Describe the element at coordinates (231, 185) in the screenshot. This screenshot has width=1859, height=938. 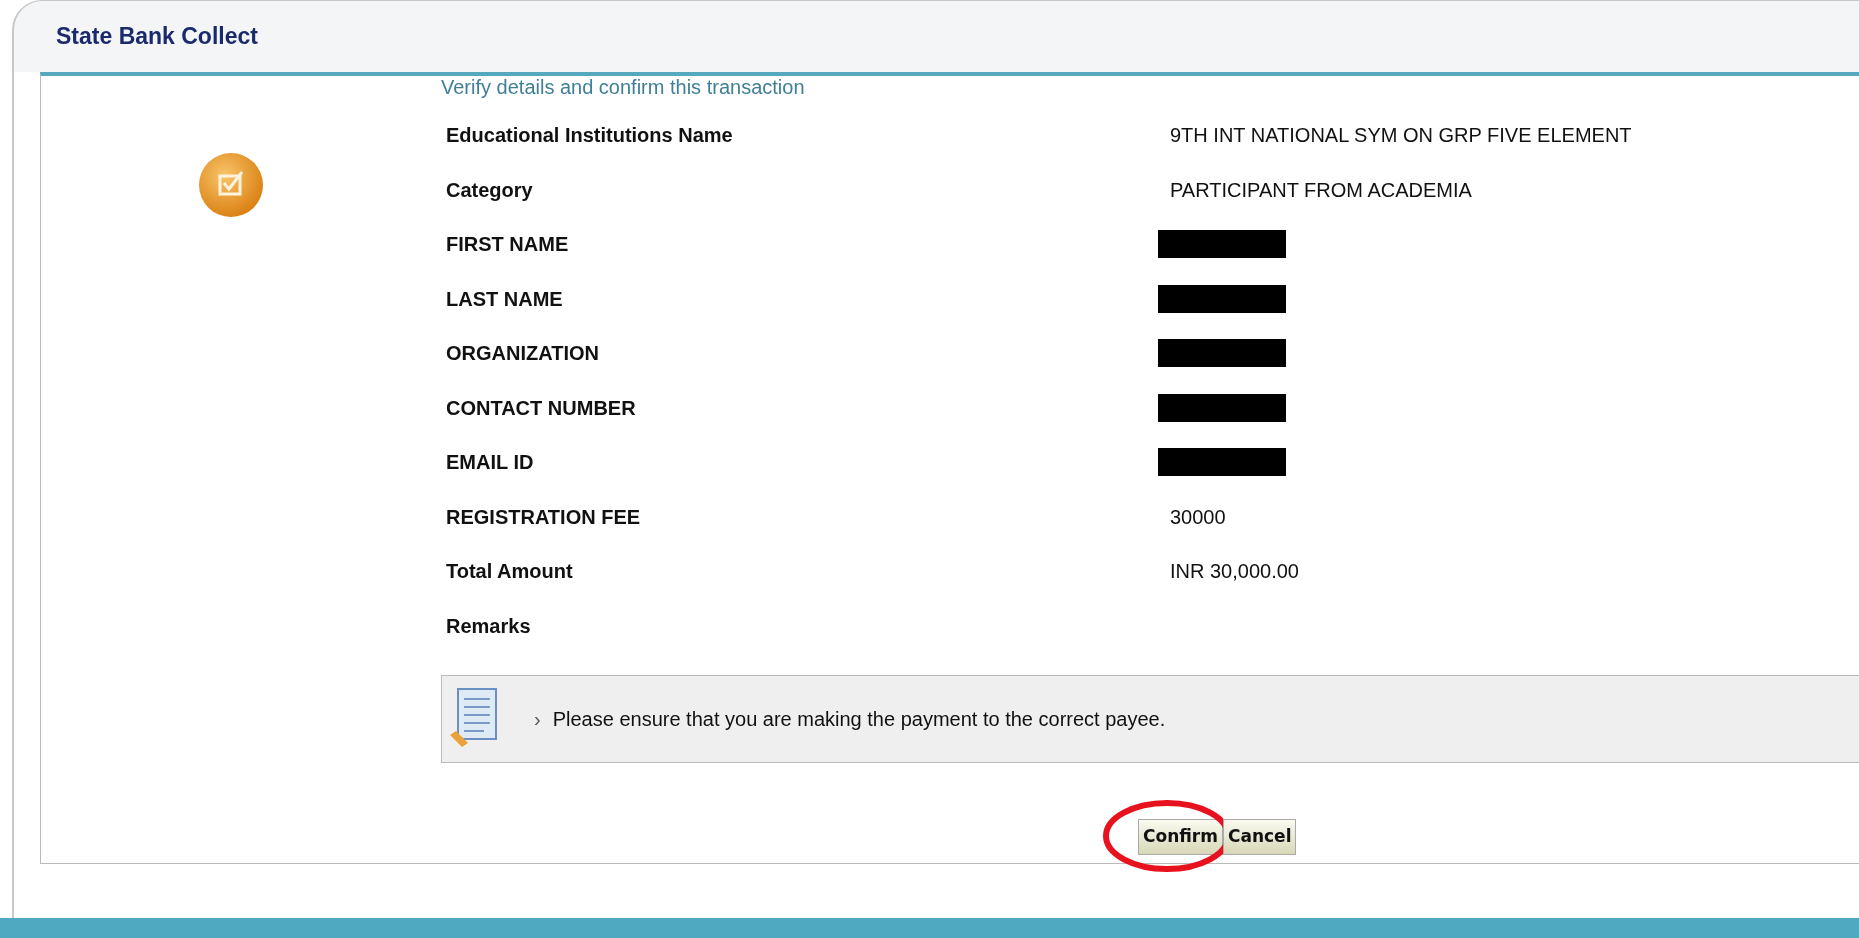
I see `checkbox-icon` at that location.